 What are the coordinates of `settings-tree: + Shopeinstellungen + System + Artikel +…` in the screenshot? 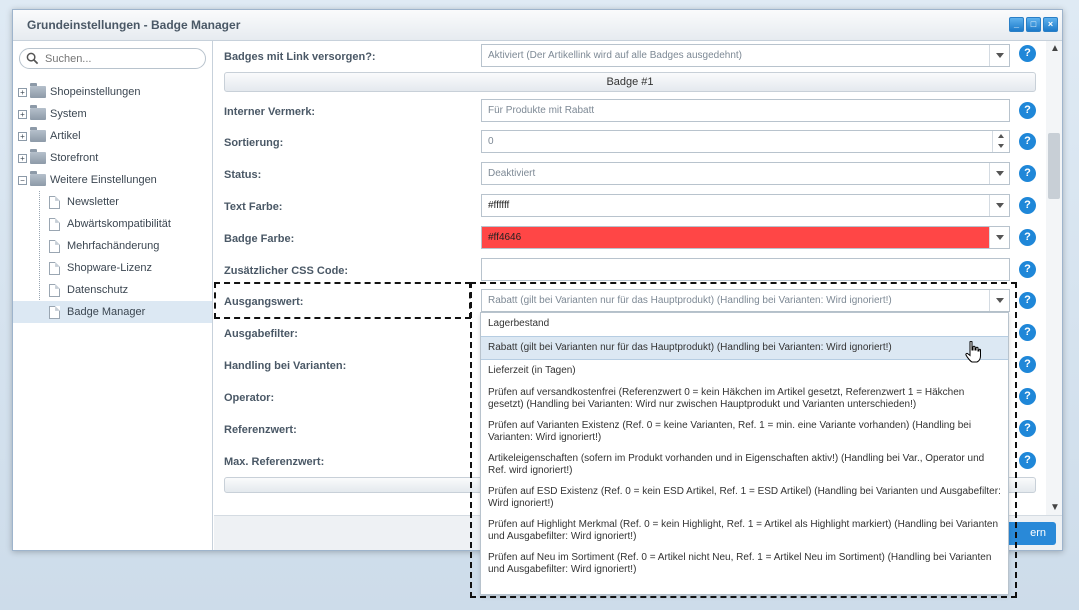 It's located at (112, 202).